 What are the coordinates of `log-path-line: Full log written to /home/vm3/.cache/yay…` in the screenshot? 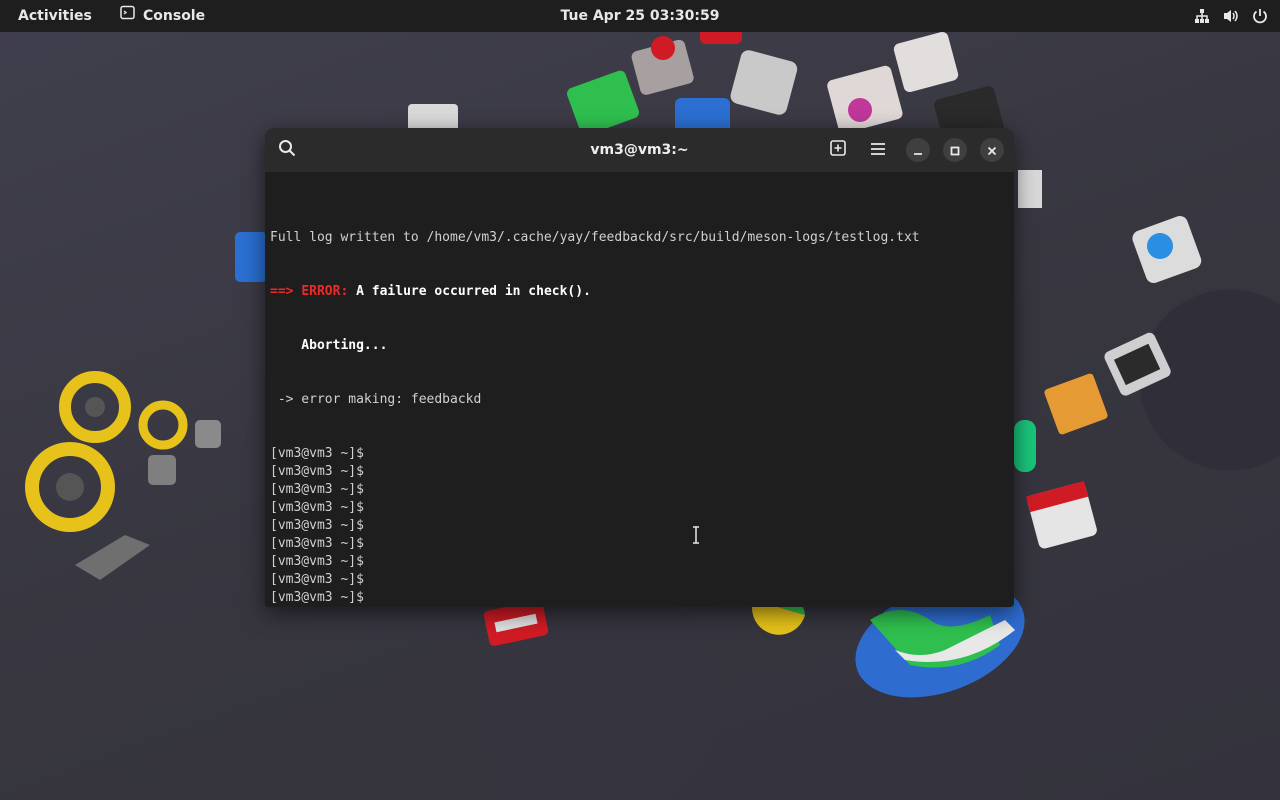 It's located at (595, 237).